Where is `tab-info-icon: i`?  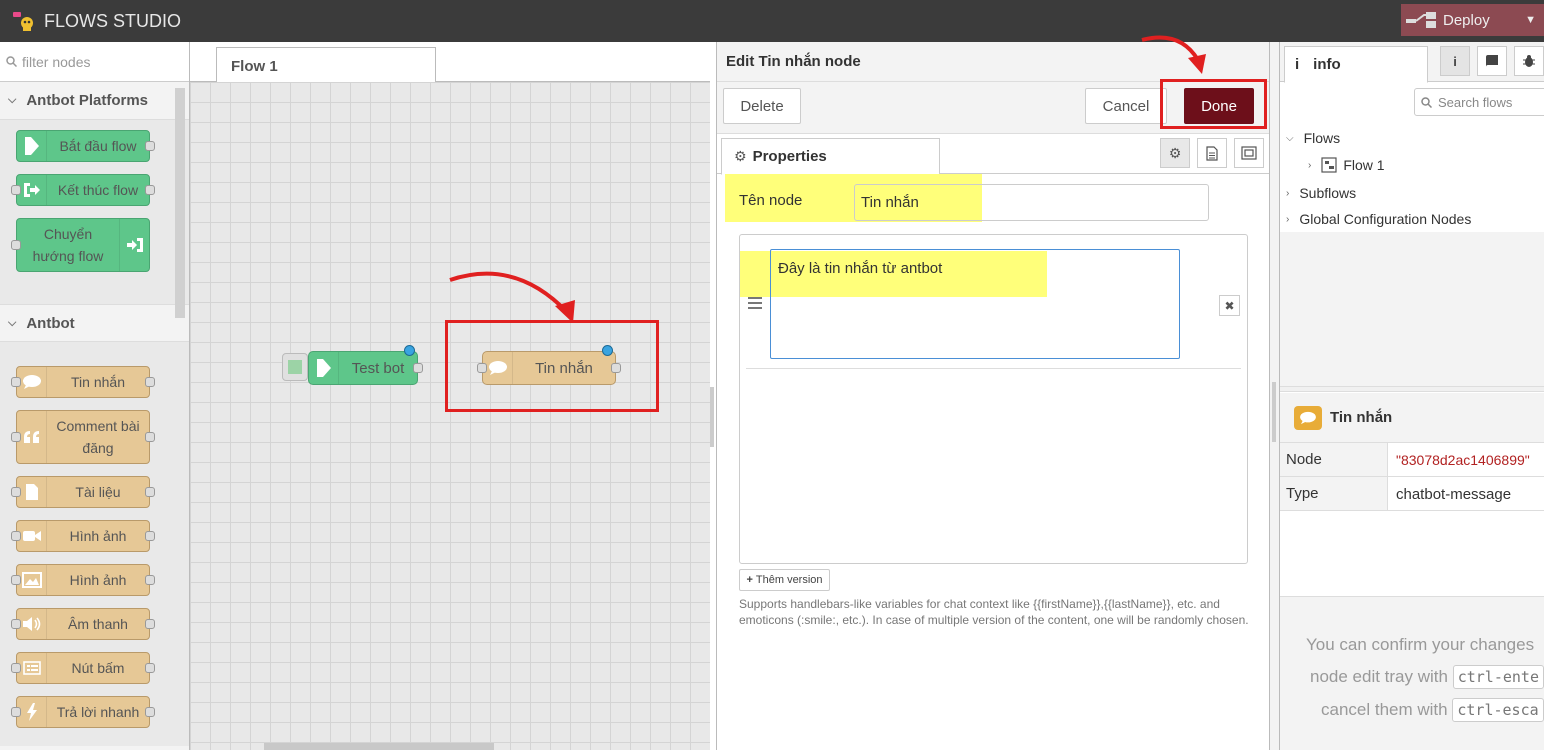 tab-info-icon: i is located at coordinates (1455, 61).